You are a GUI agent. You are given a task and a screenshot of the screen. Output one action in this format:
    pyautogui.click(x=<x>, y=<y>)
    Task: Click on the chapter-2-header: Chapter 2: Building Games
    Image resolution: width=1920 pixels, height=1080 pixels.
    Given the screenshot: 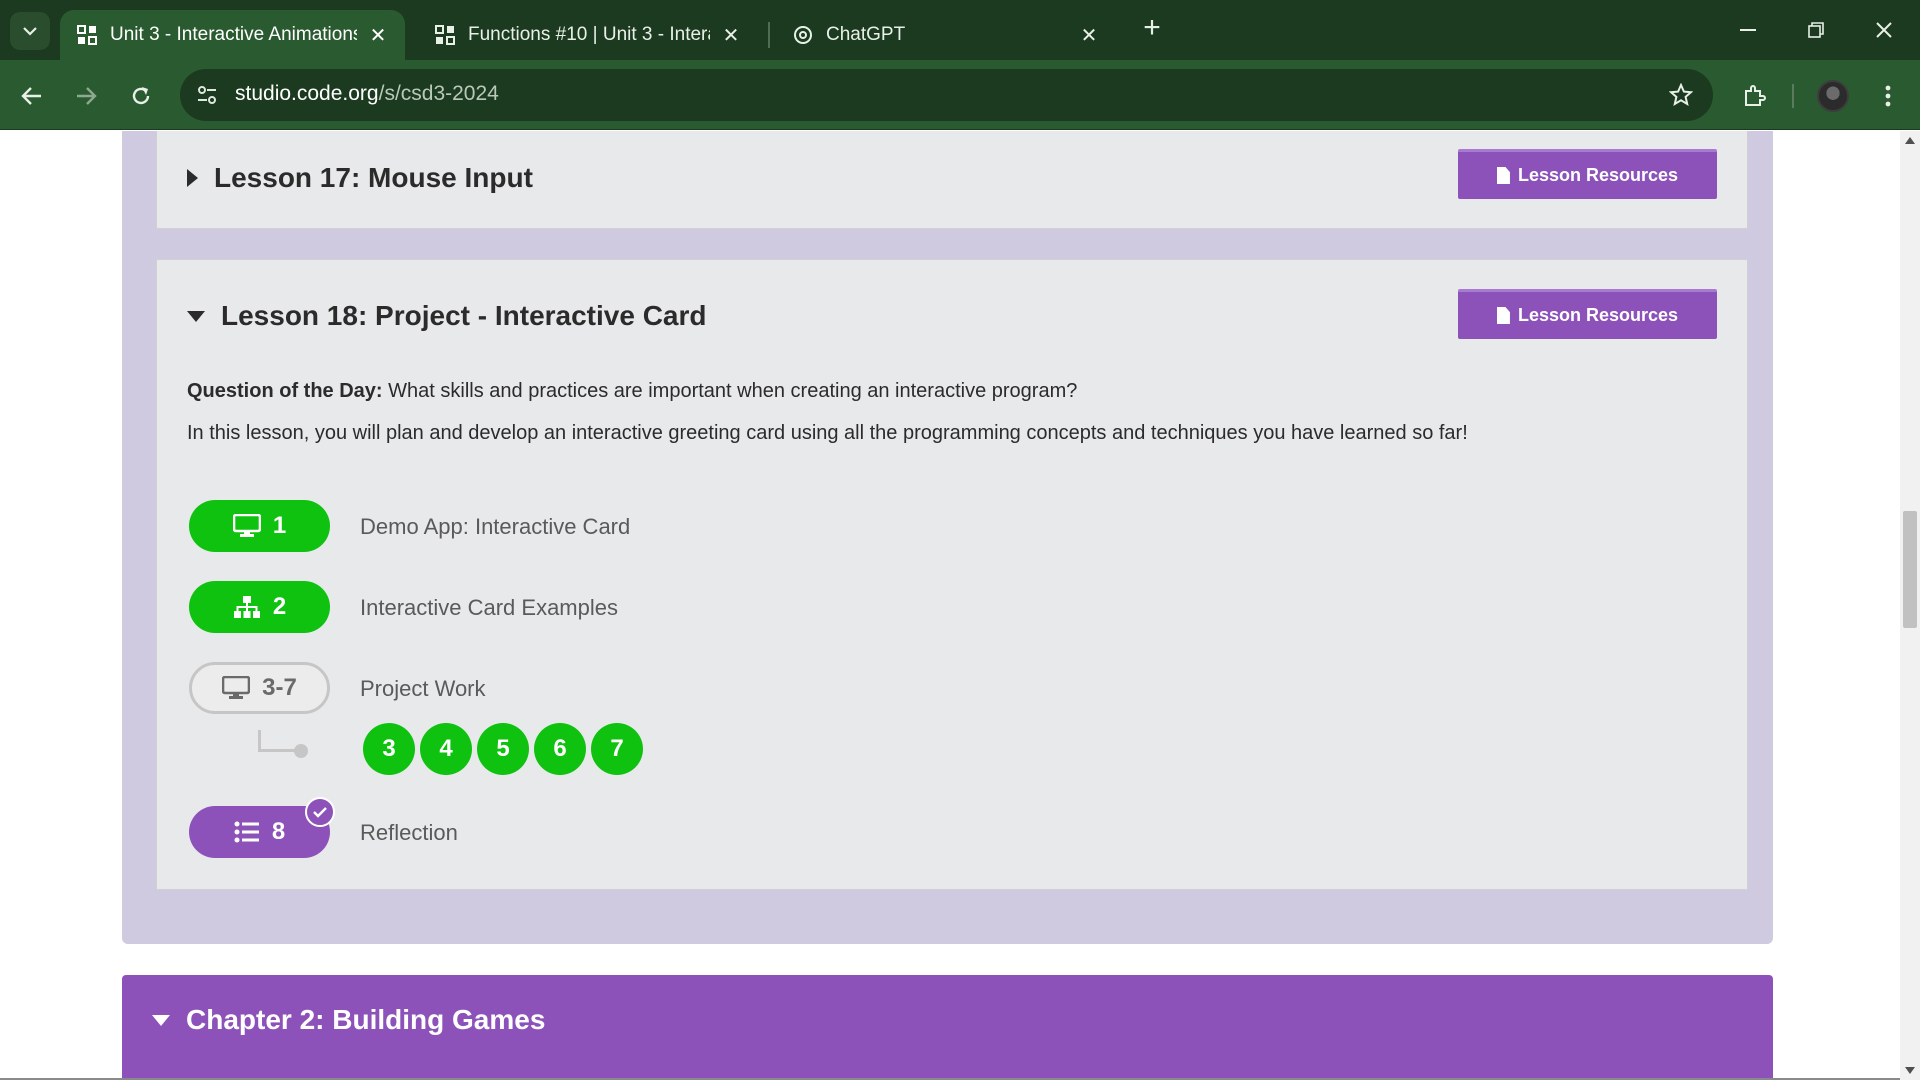 What is the action you would take?
    pyautogui.click(x=947, y=1027)
    